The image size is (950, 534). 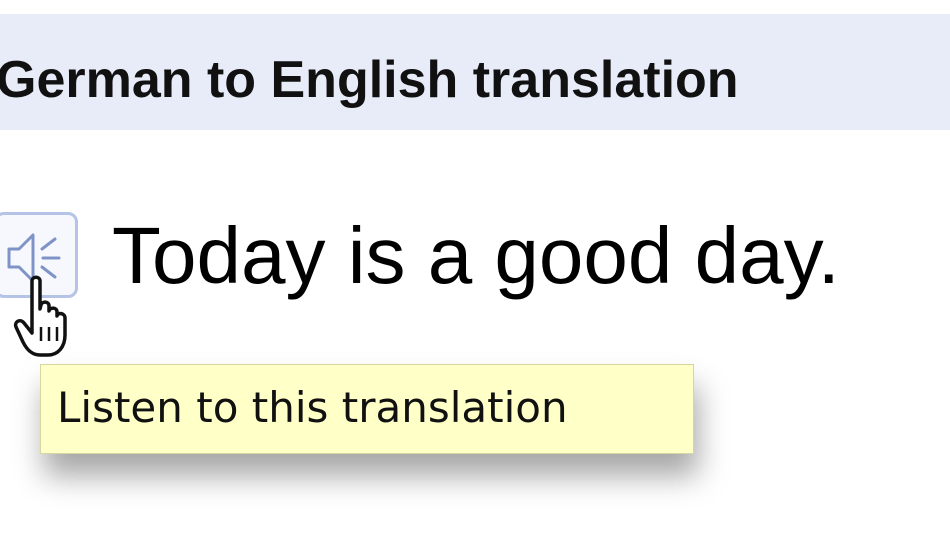 I want to click on header-title: German to English translation, so click(x=369, y=80).